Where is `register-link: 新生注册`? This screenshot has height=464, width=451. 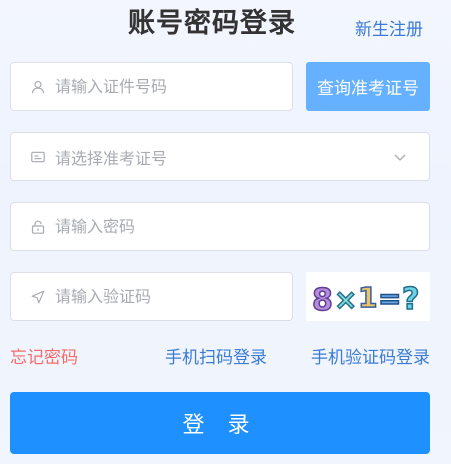
register-link: 新生注册 is located at coordinates (389, 30).